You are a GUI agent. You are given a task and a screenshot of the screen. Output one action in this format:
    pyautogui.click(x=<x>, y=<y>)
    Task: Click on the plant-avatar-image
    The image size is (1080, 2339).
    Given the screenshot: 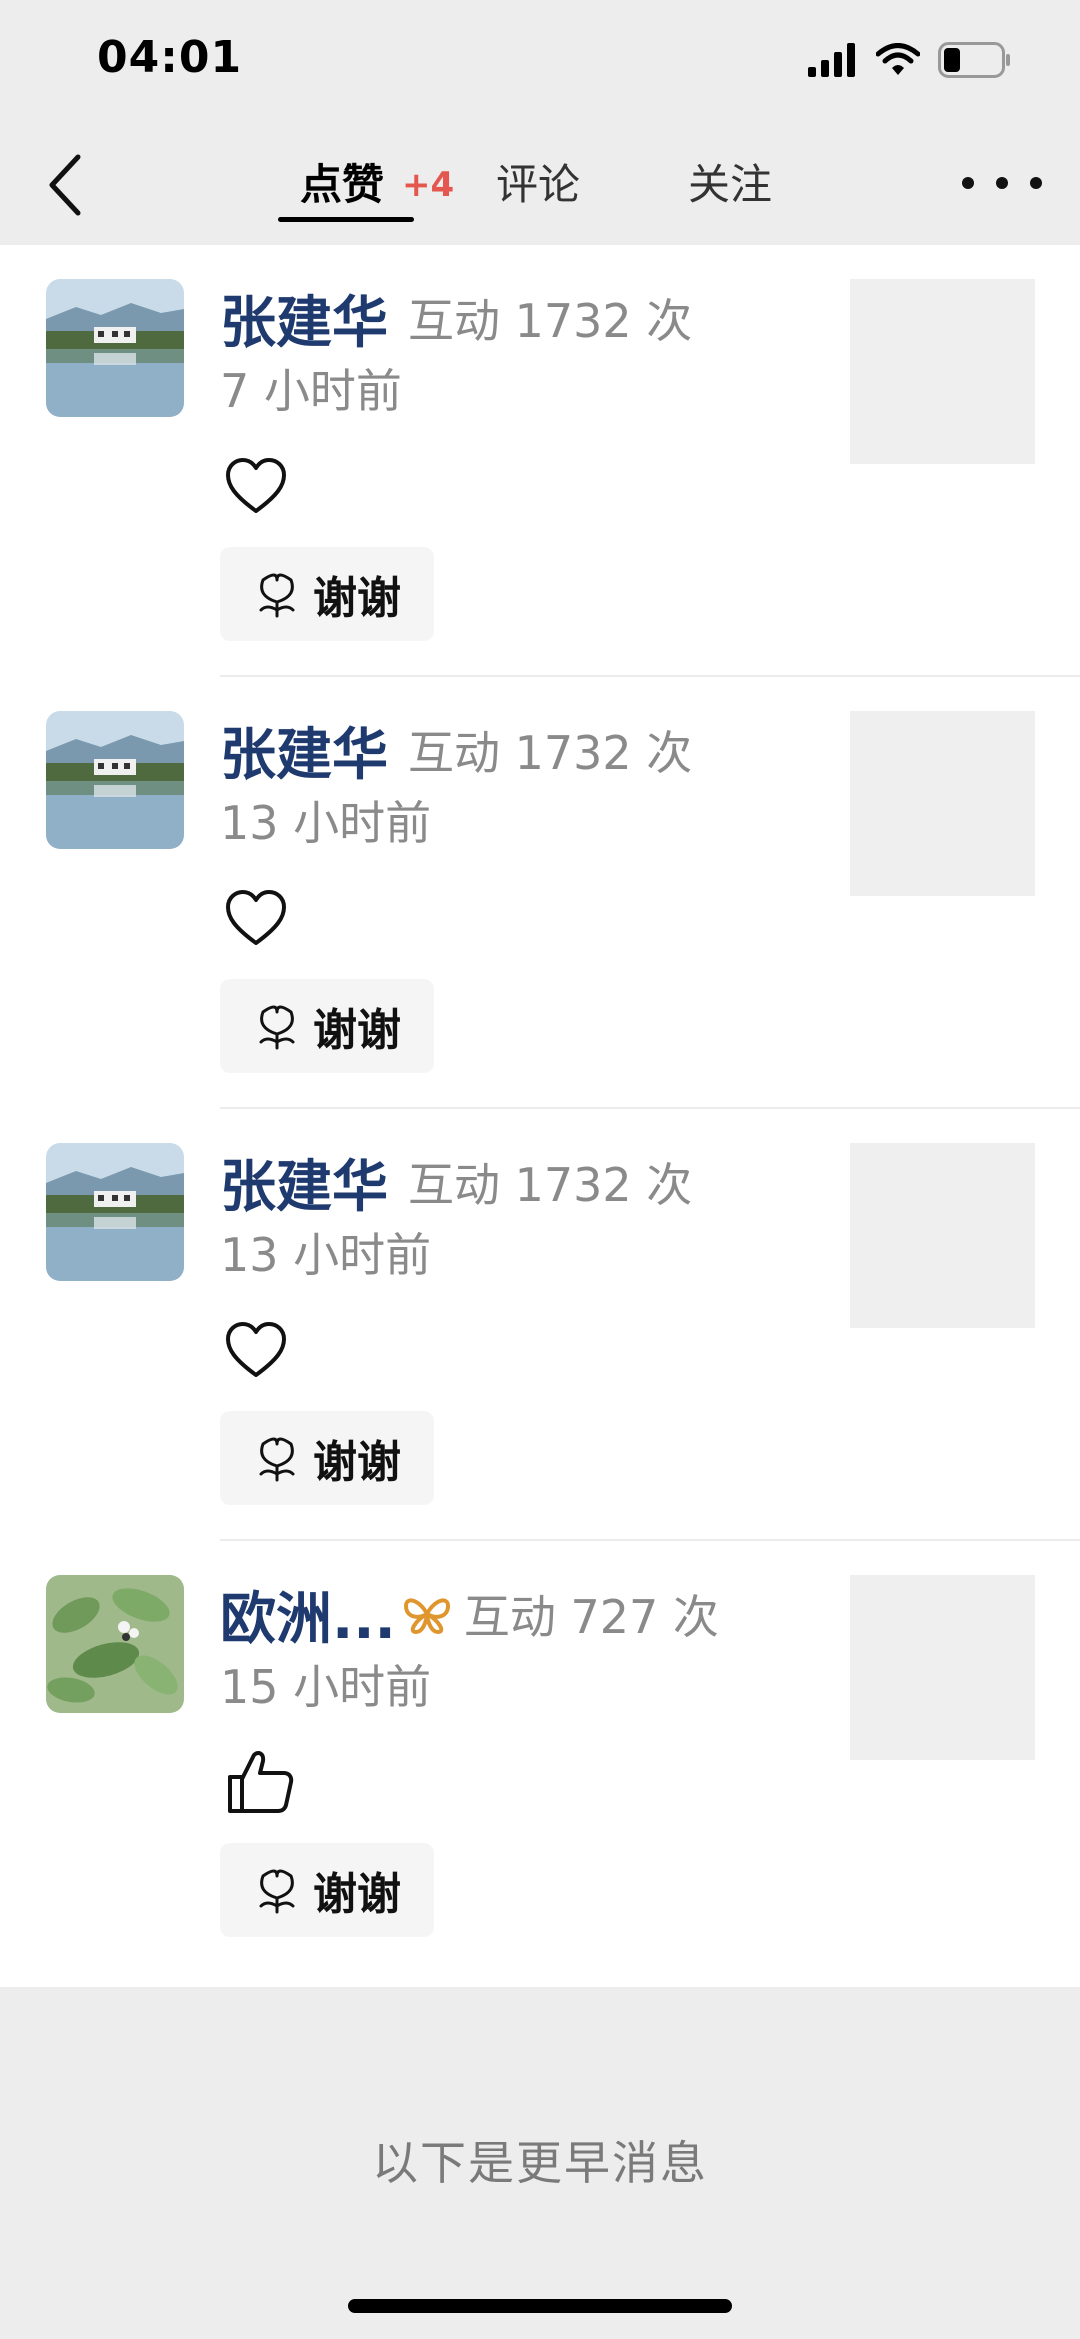 What is the action you would take?
    pyautogui.click(x=115, y=1644)
    